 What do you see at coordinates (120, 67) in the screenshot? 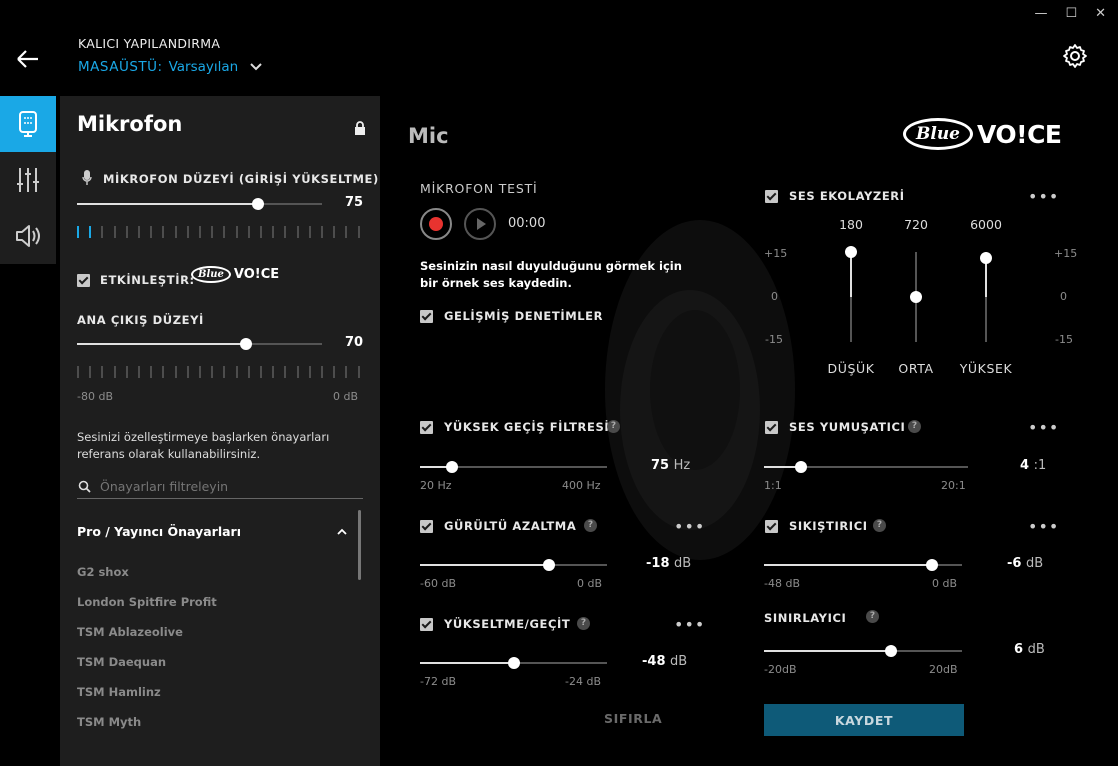
I see `profile-label: MASAÜSTÜ:` at bounding box center [120, 67].